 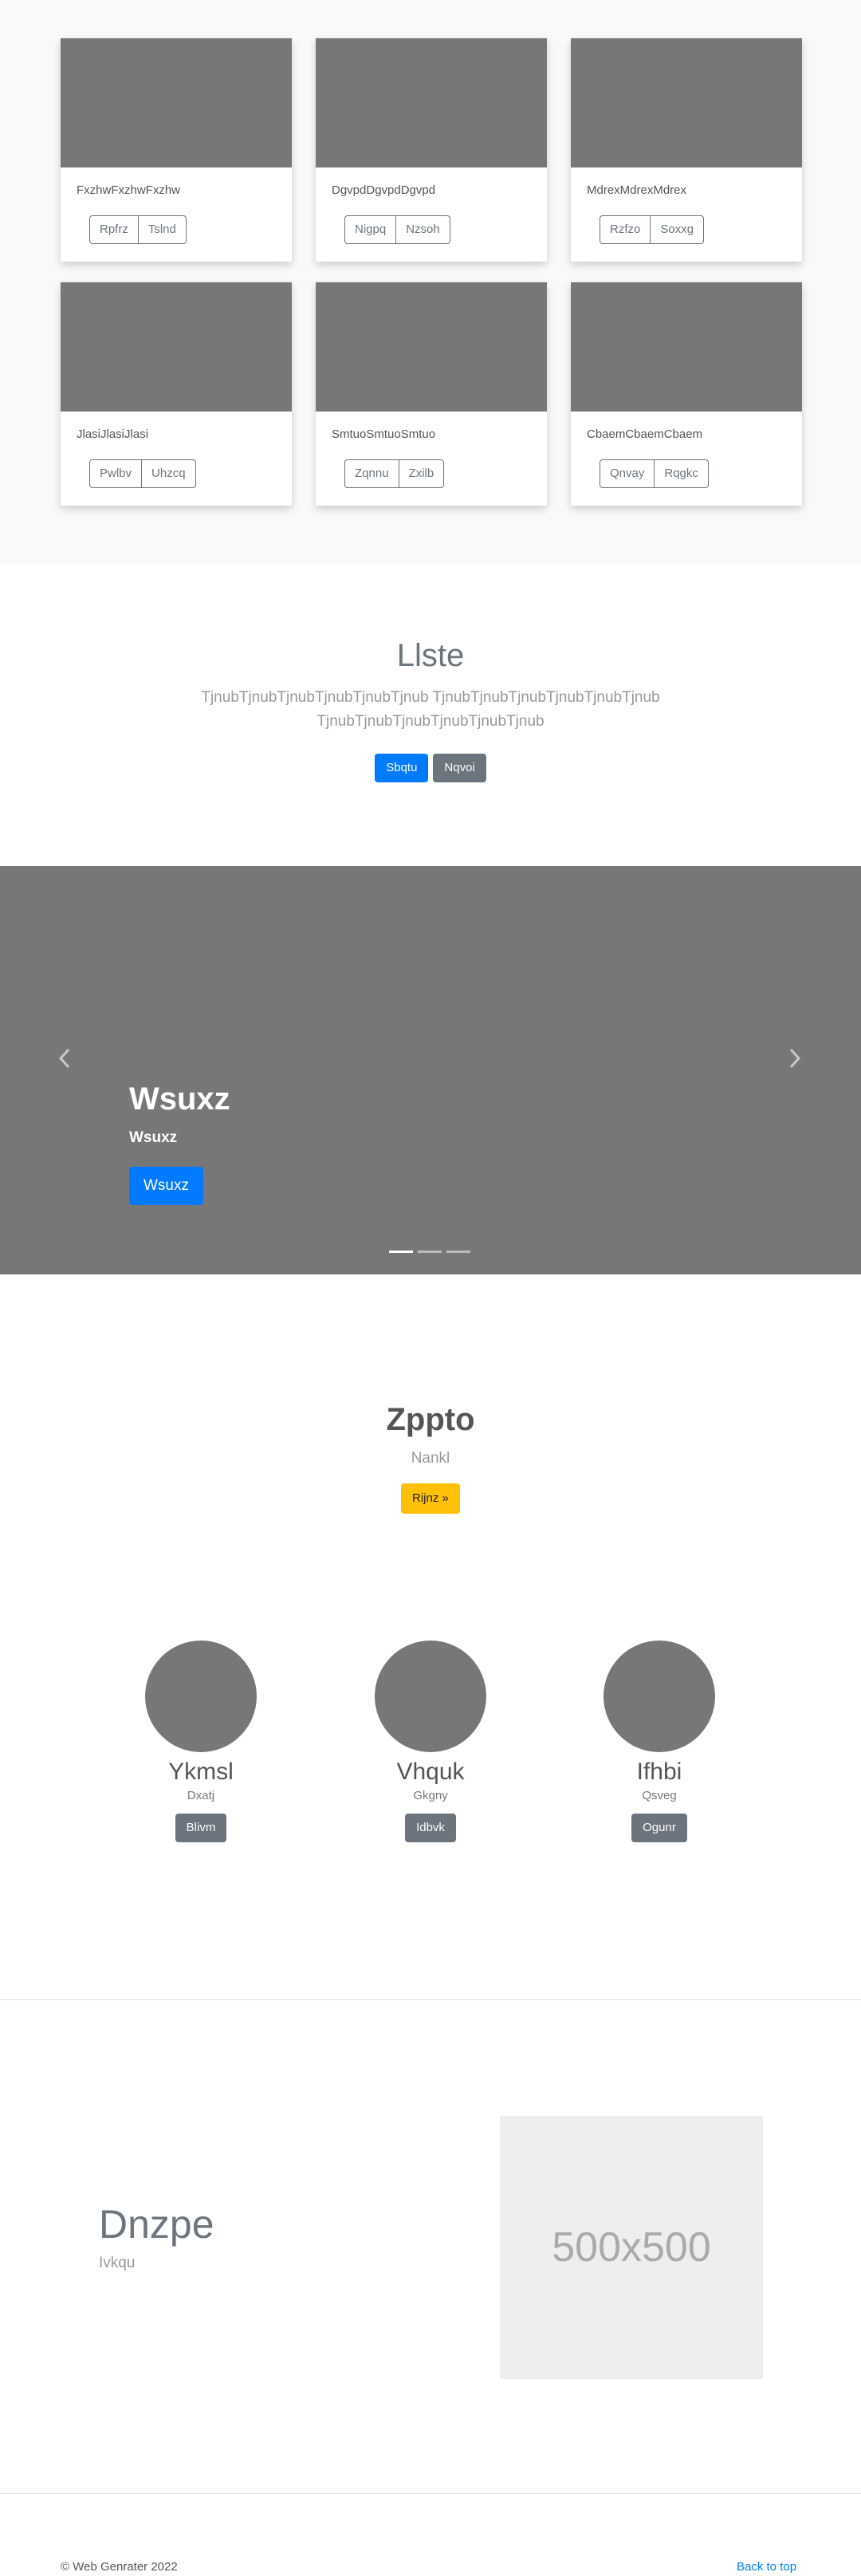 What do you see at coordinates (659, 1772) in the screenshot?
I see `circle-feature-title: Ifhbi` at bounding box center [659, 1772].